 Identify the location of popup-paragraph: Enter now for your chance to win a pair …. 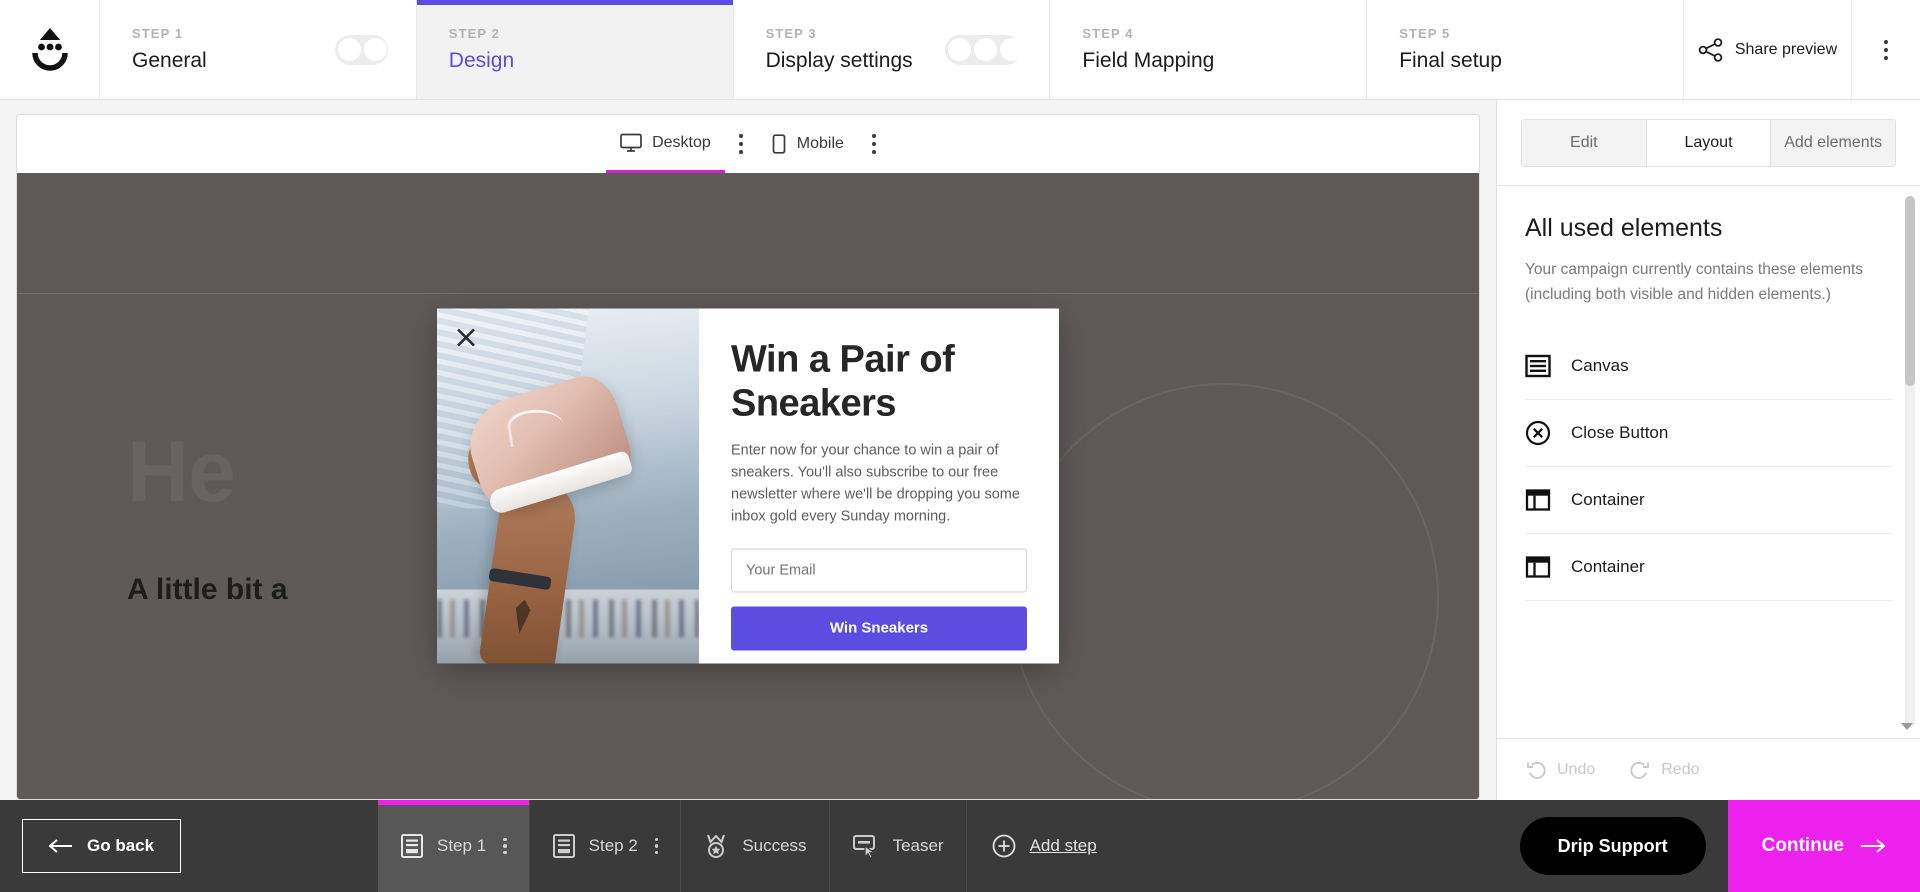
(875, 483).